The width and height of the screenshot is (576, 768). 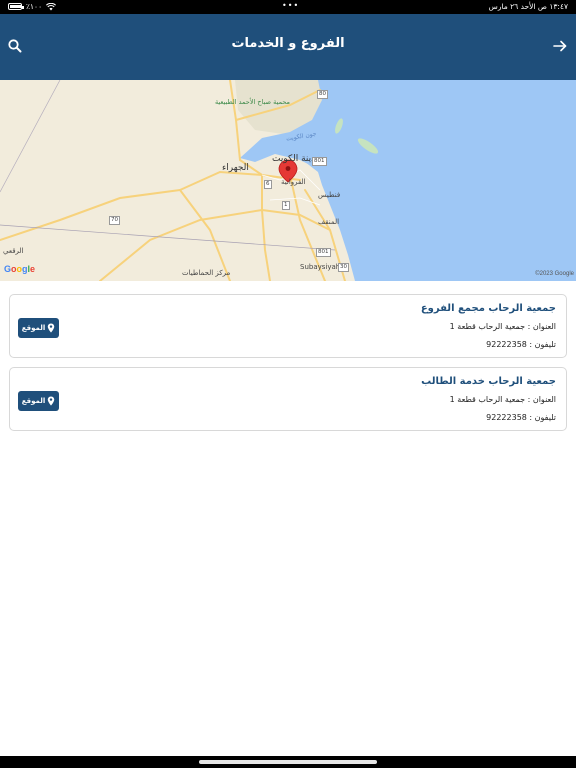 What do you see at coordinates (288, 399) in the screenshot?
I see `branch-card: جمعية الرحاب خدمة الطالب العنوان` at bounding box center [288, 399].